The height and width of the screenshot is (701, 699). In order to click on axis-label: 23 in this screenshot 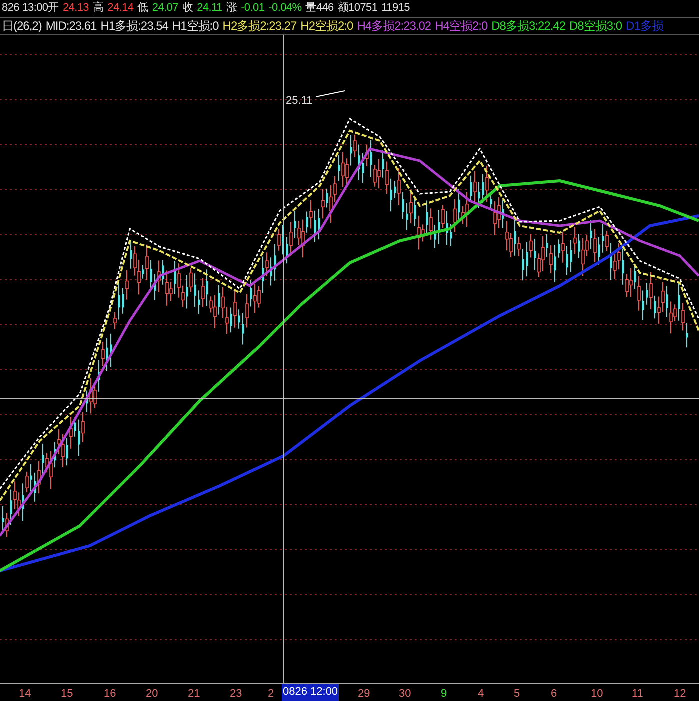, I will do `click(236, 694)`.